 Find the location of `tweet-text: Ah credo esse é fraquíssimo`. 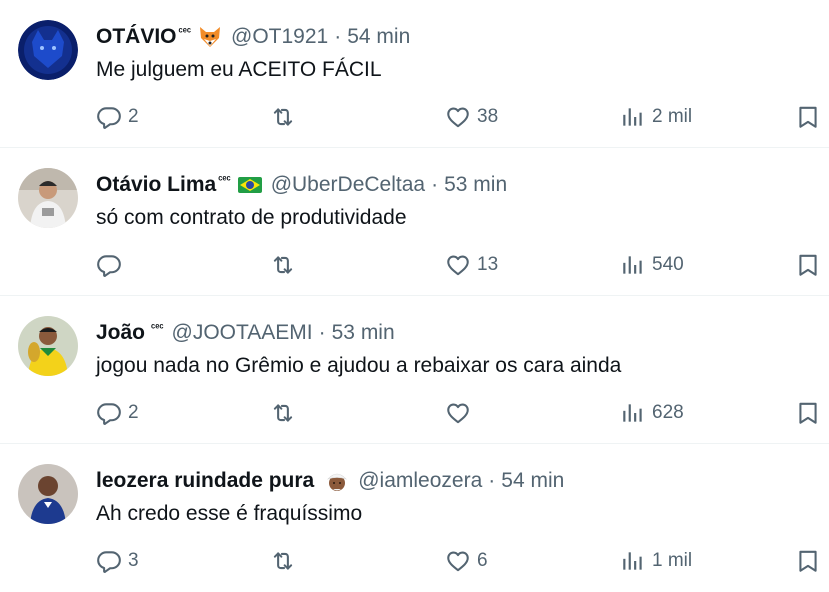

tweet-text: Ah credo esse é fraquíssimo is located at coordinates (229, 513).